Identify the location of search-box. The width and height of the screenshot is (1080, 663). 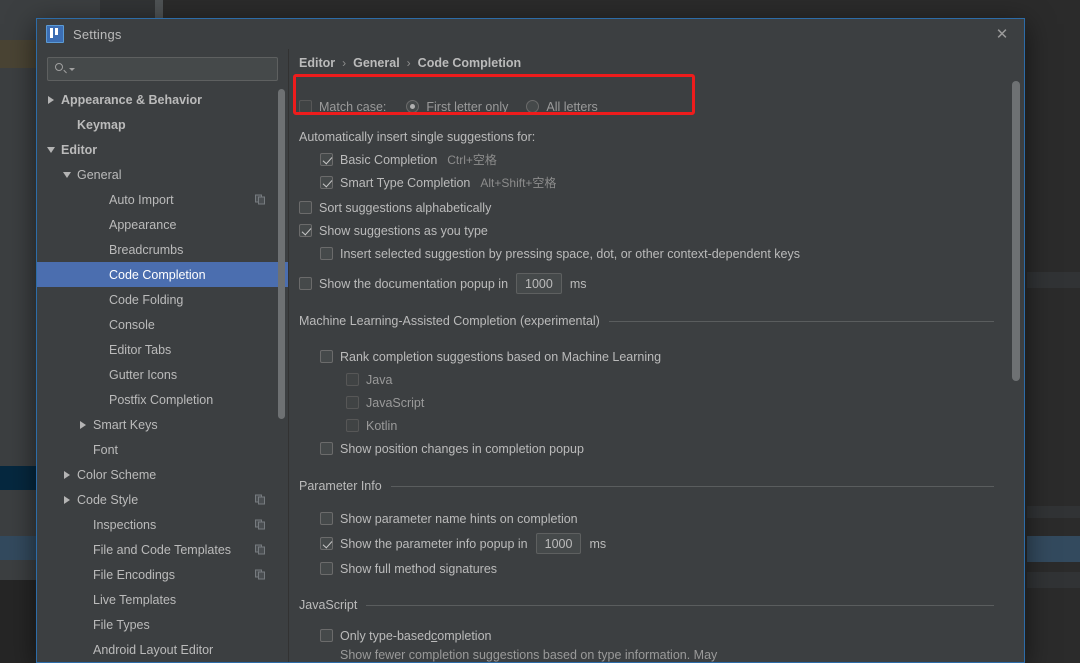
(162, 69).